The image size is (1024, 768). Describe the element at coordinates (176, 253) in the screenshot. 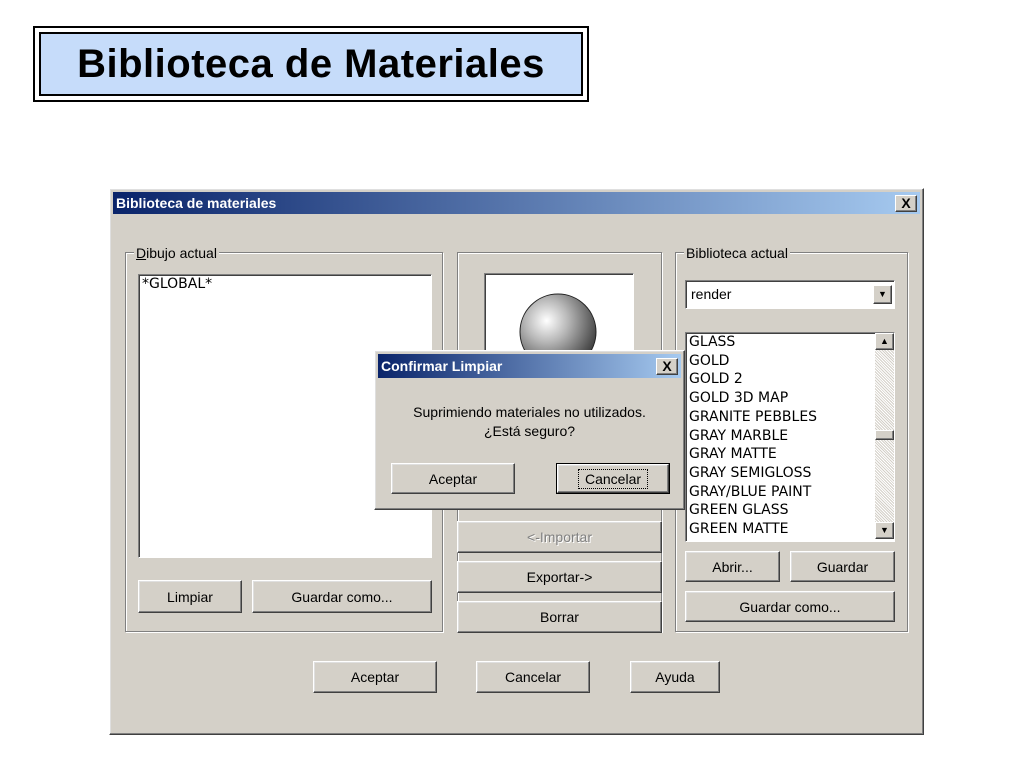

I see `current-drawing-label: Dibujo actual` at that location.